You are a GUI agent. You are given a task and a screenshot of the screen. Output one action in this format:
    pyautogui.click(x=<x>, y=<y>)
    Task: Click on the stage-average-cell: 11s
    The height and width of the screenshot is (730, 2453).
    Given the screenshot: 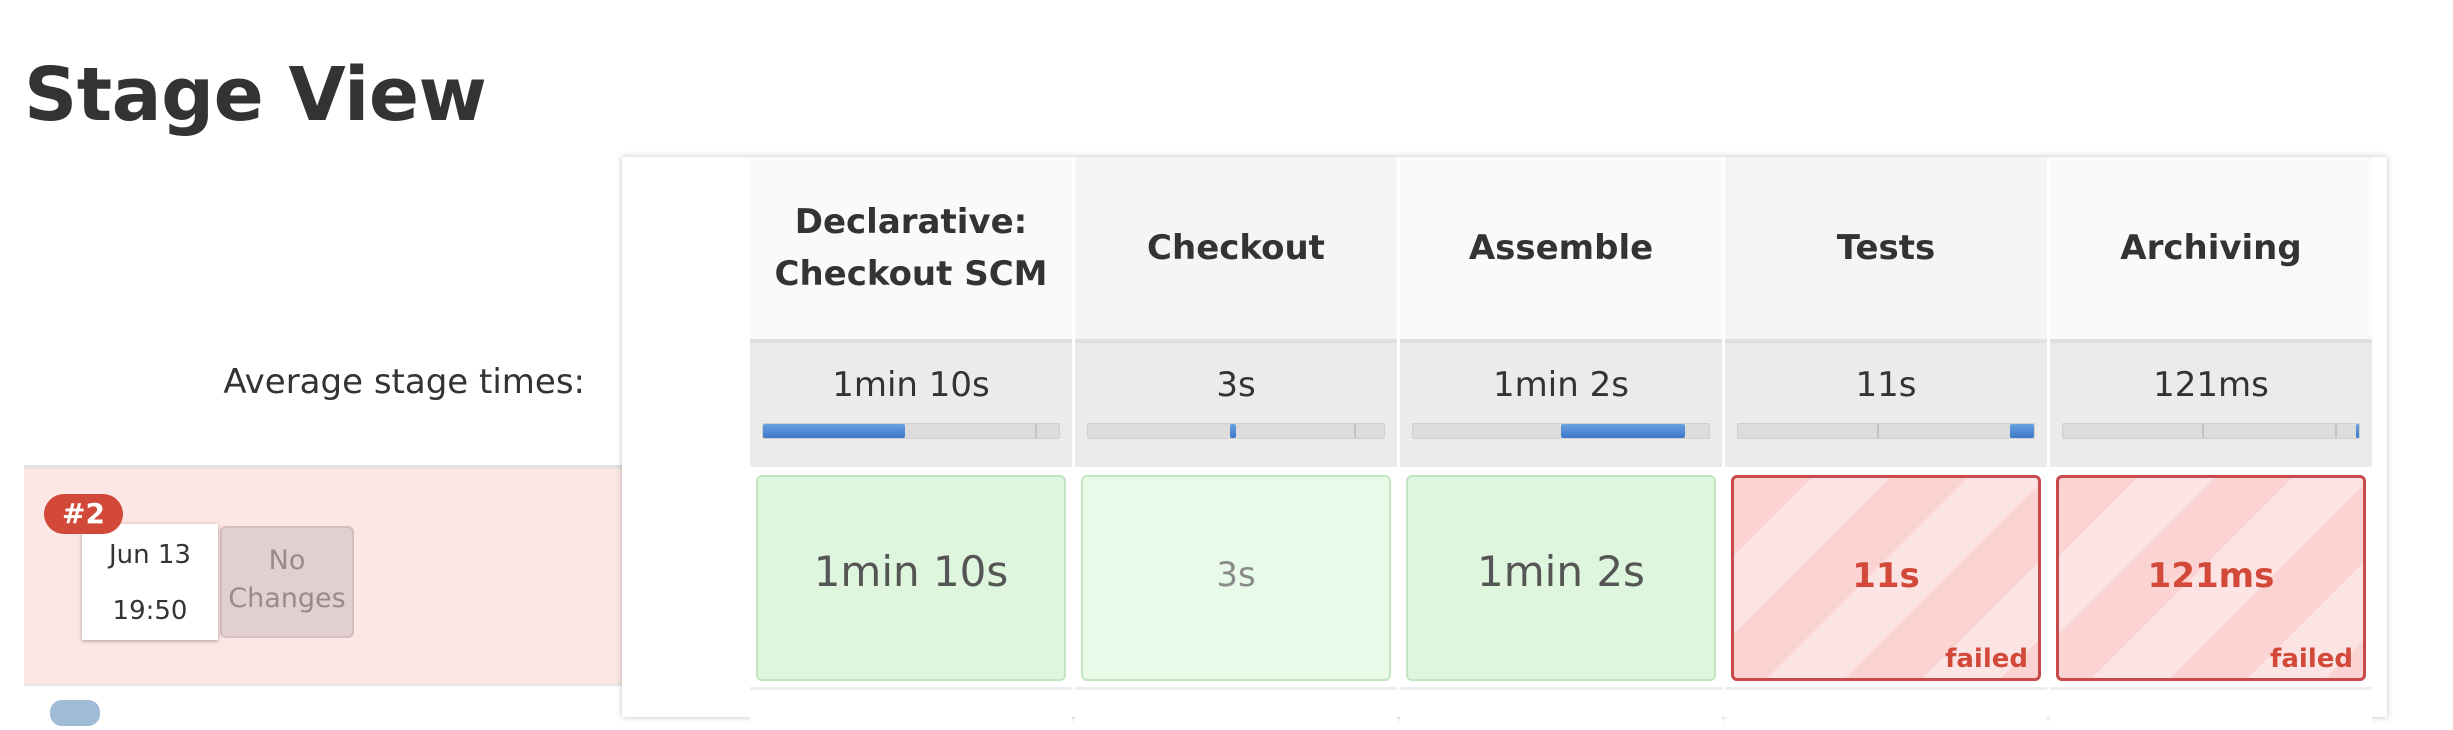 What is the action you would take?
    pyautogui.click(x=1886, y=403)
    